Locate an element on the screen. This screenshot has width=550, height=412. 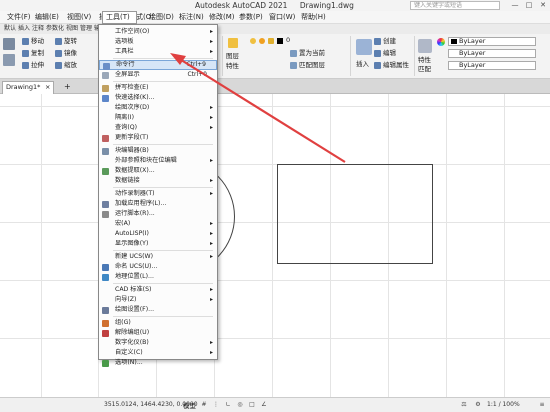
snap-toggle-icon: ⋮ is located at coordinates (216, 405).